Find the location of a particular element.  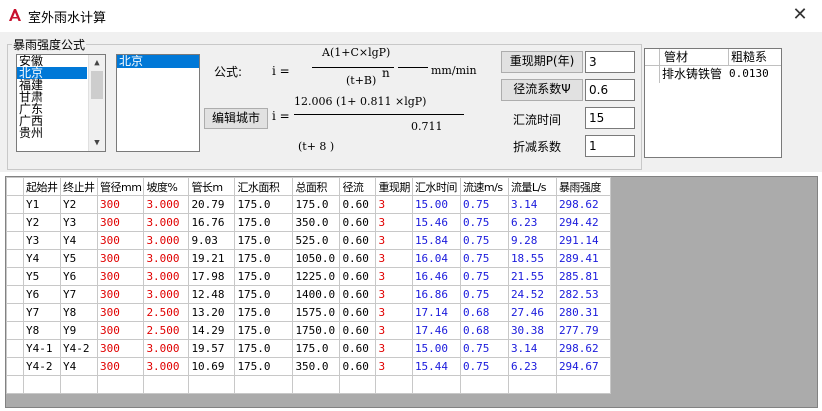

grid-cell: 15.46 is located at coordinates (436, 222).